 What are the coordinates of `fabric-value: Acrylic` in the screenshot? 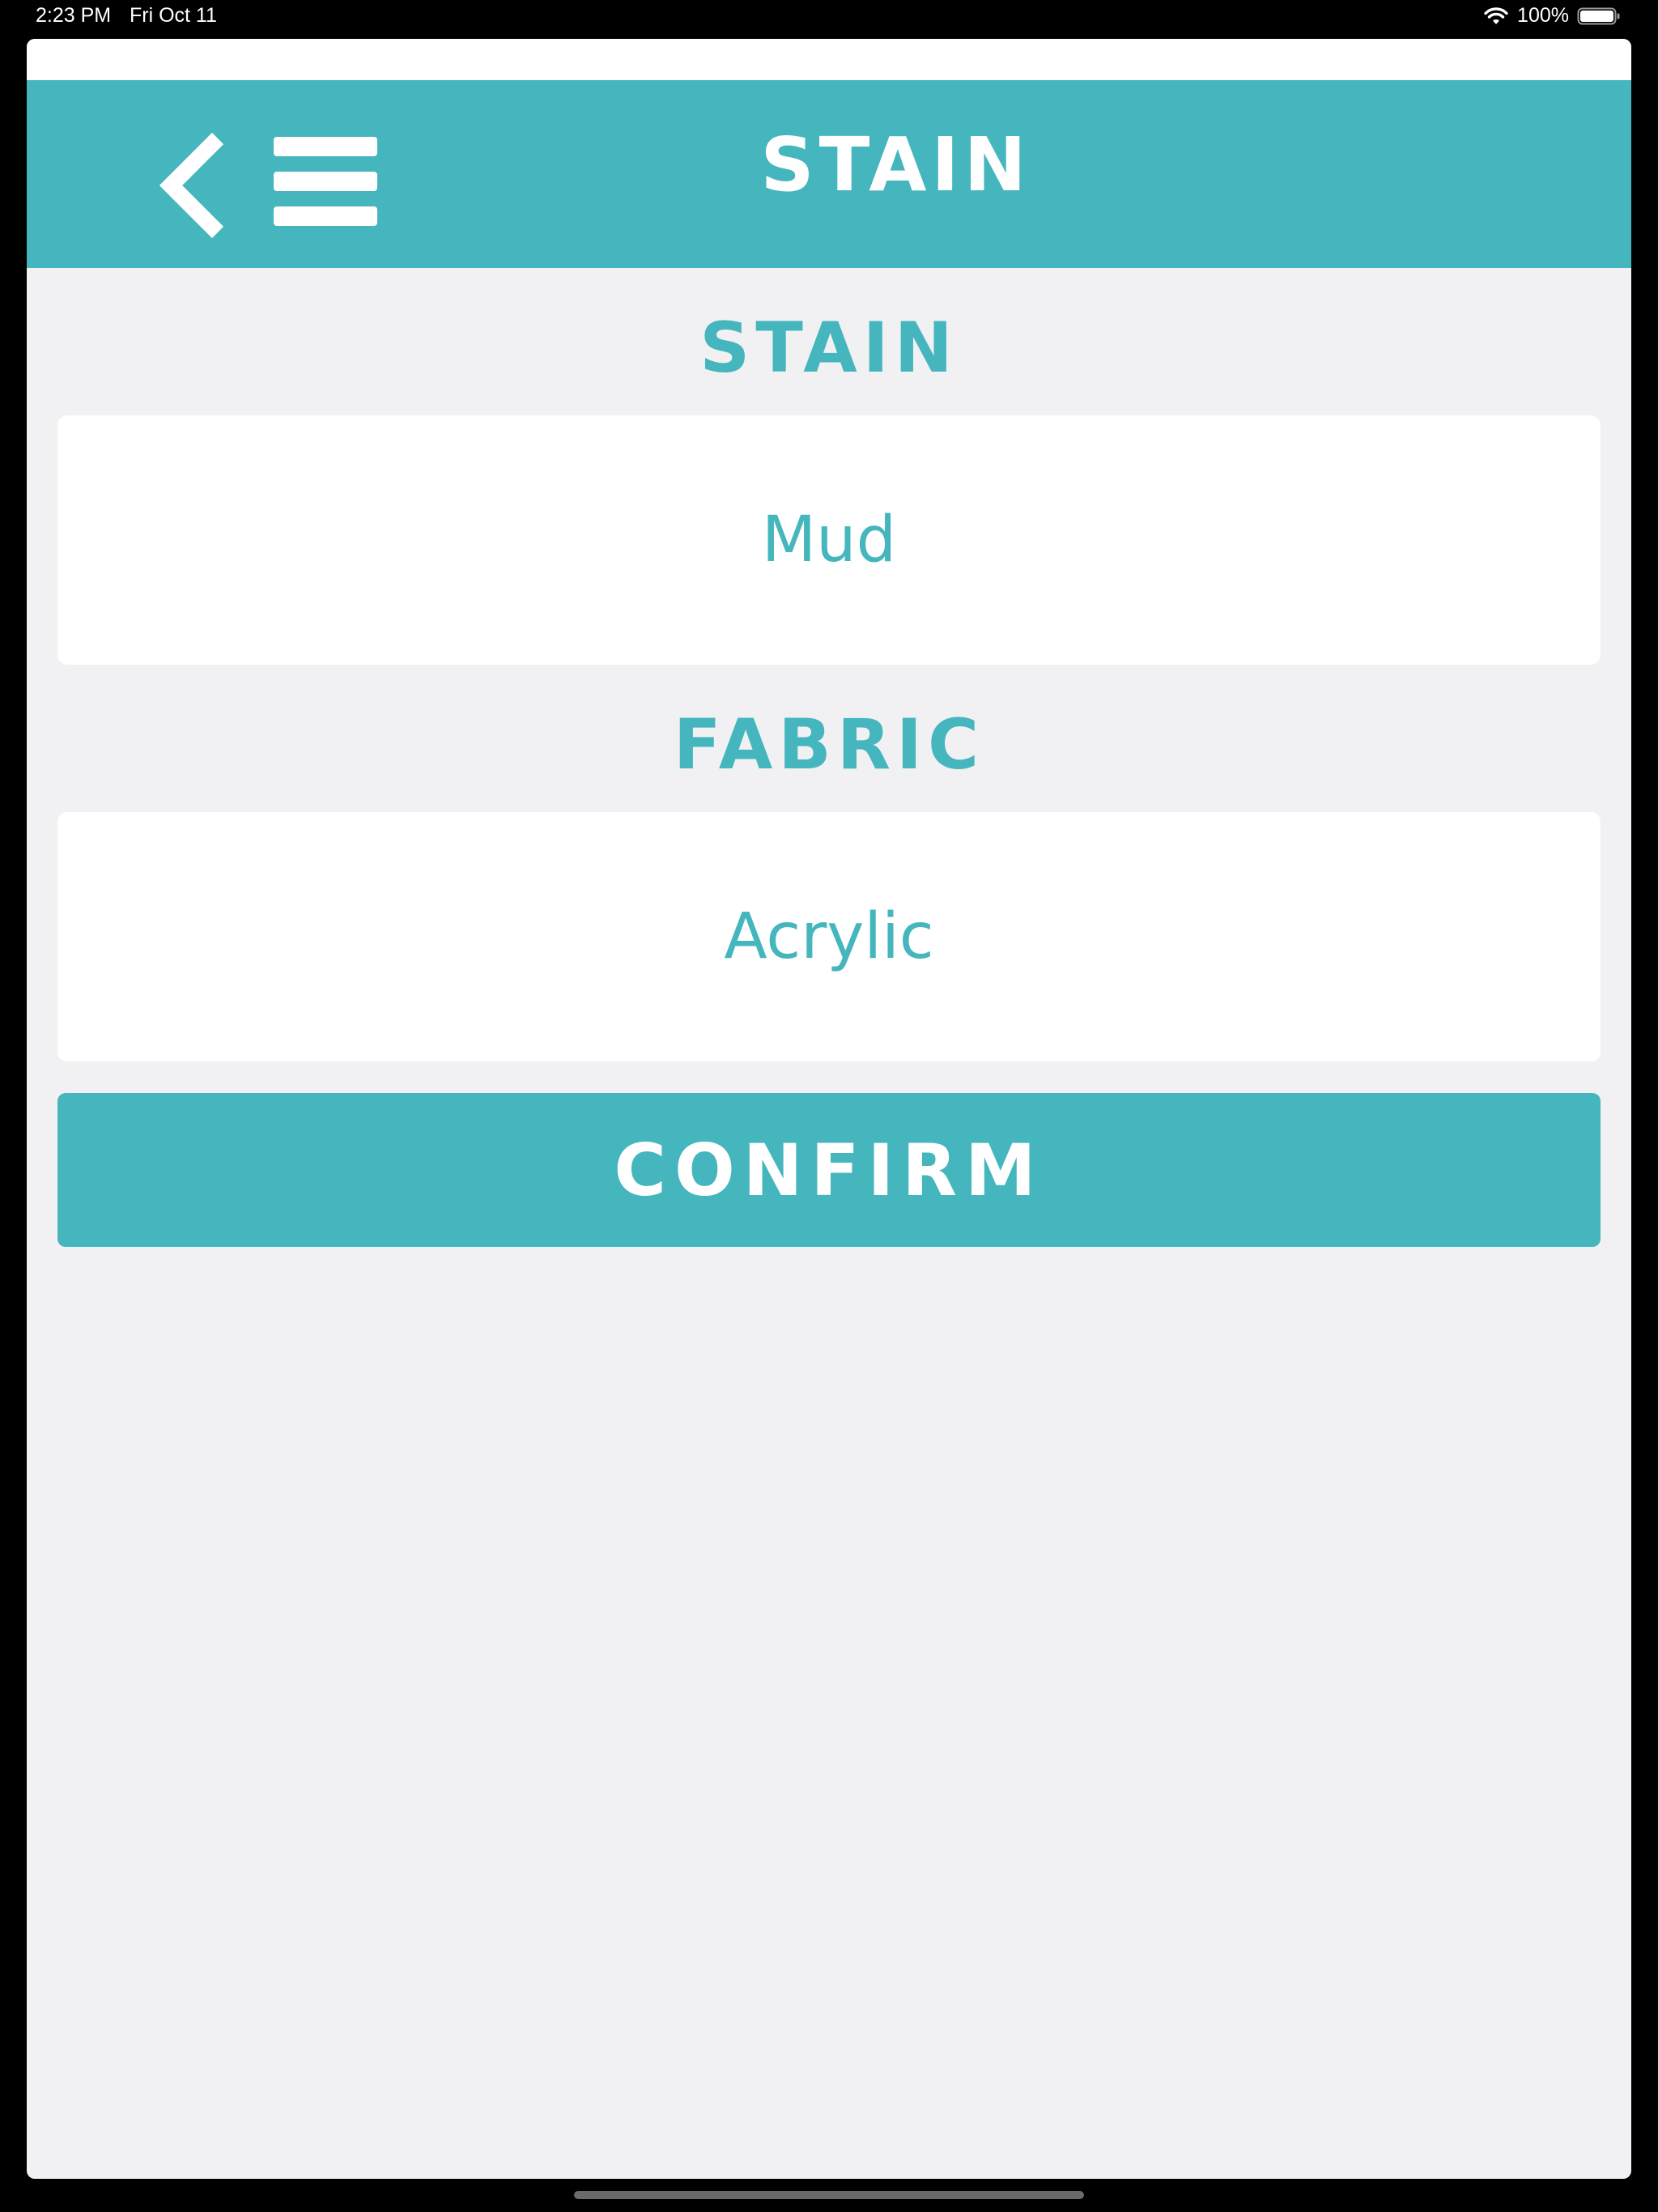 It's located at (829, 936).